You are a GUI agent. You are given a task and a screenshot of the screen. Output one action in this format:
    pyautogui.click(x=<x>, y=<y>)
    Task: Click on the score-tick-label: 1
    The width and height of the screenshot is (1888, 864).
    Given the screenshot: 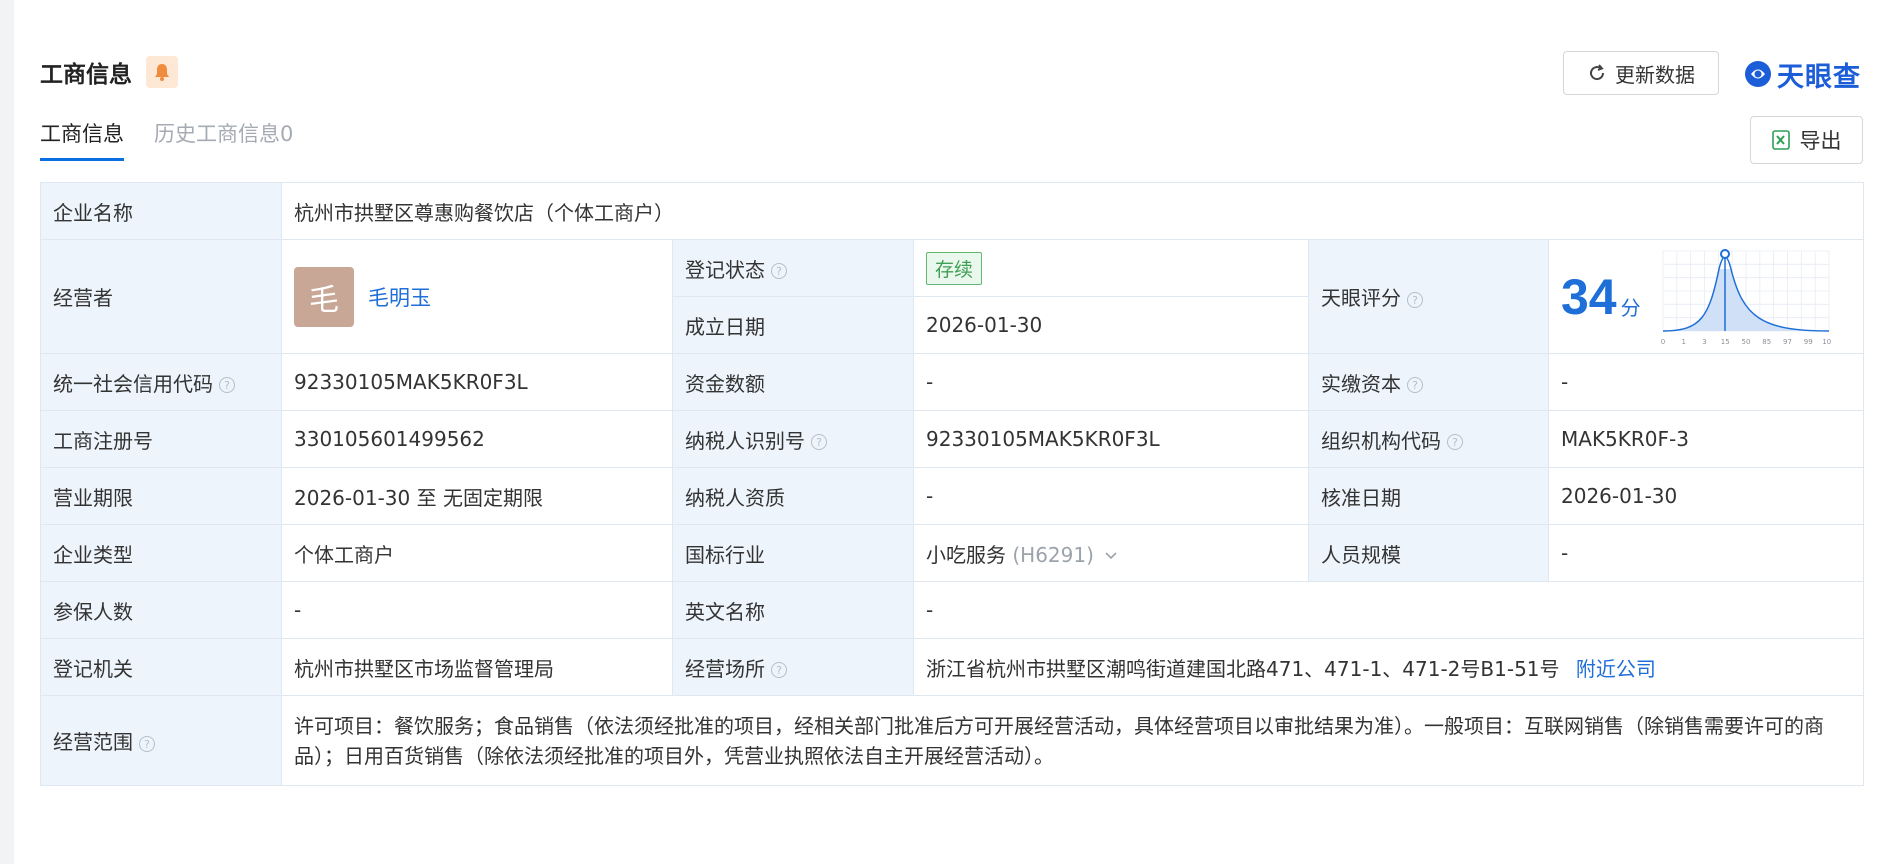 What is the action you would take?
    pyautogui.click(x=1683, y=342)
    